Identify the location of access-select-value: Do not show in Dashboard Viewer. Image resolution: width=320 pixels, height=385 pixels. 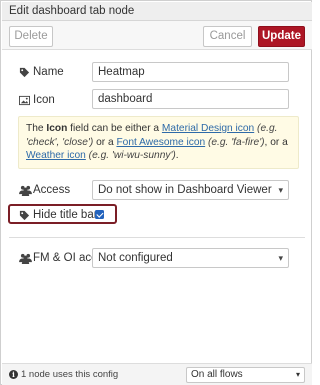
(185, 190).